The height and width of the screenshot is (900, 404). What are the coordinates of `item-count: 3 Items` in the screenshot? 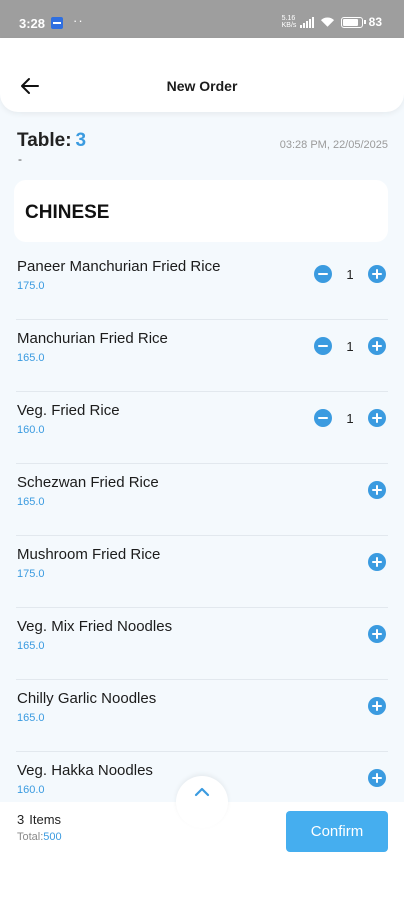 It's located at (39, 819).